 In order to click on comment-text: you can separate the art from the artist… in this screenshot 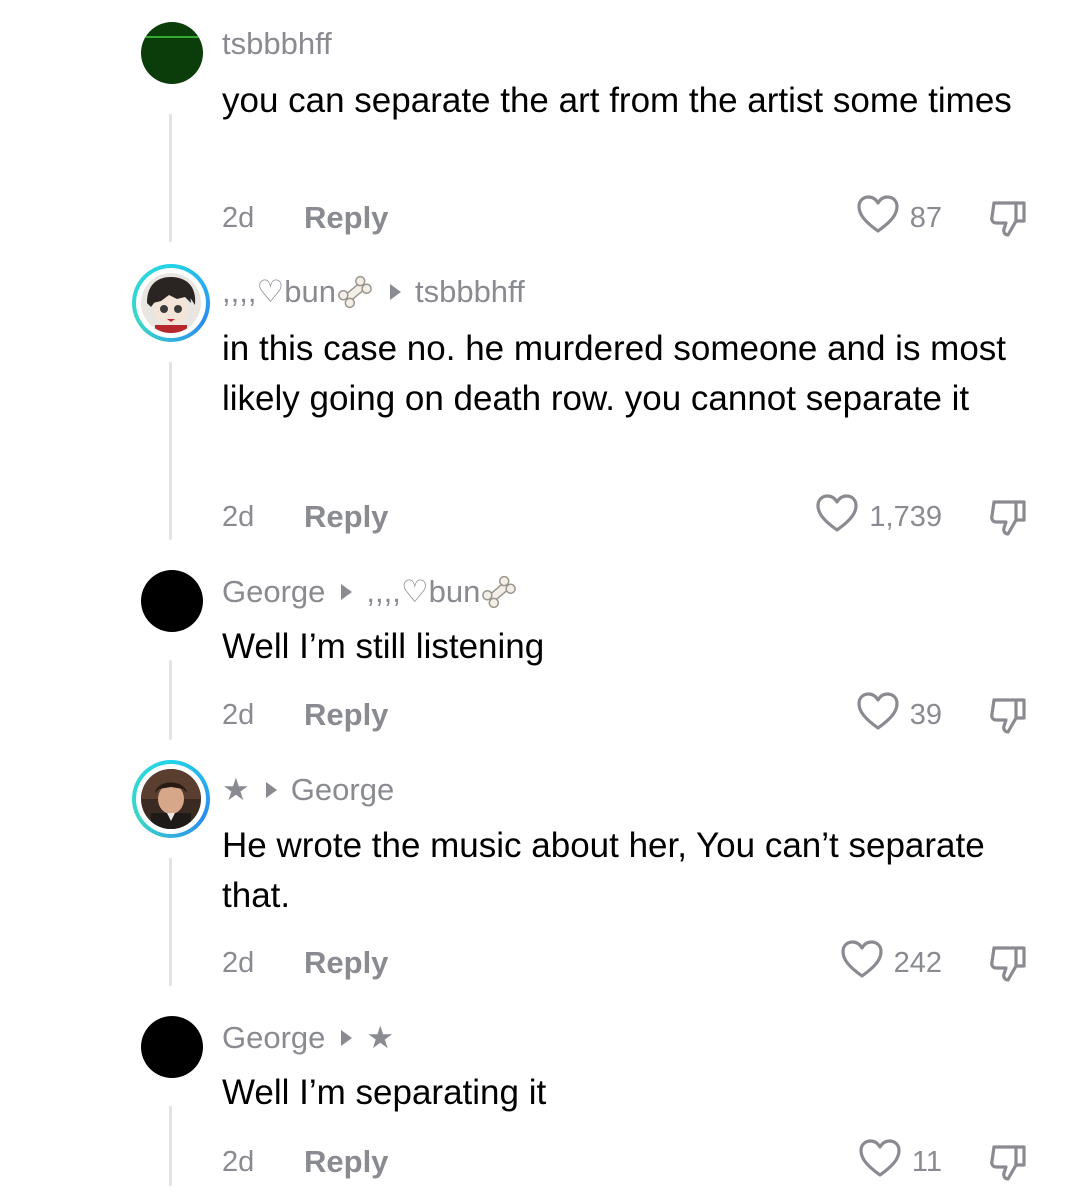, I will do `click(617, 100)`.